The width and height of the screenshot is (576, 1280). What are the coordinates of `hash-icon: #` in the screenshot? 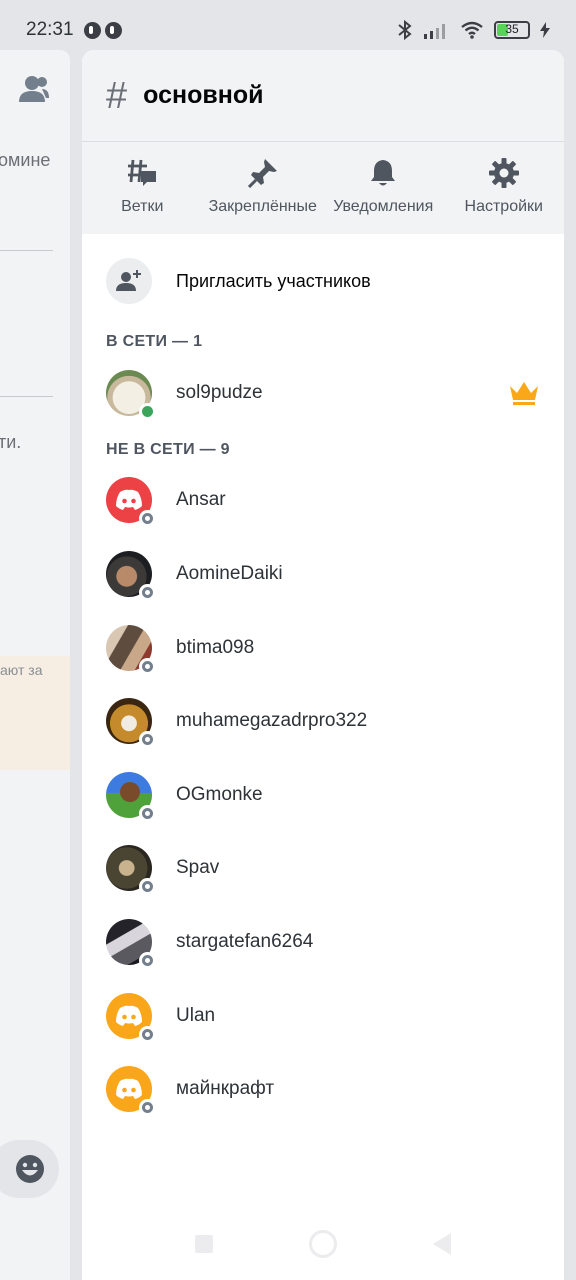 It's located at (117, 95).